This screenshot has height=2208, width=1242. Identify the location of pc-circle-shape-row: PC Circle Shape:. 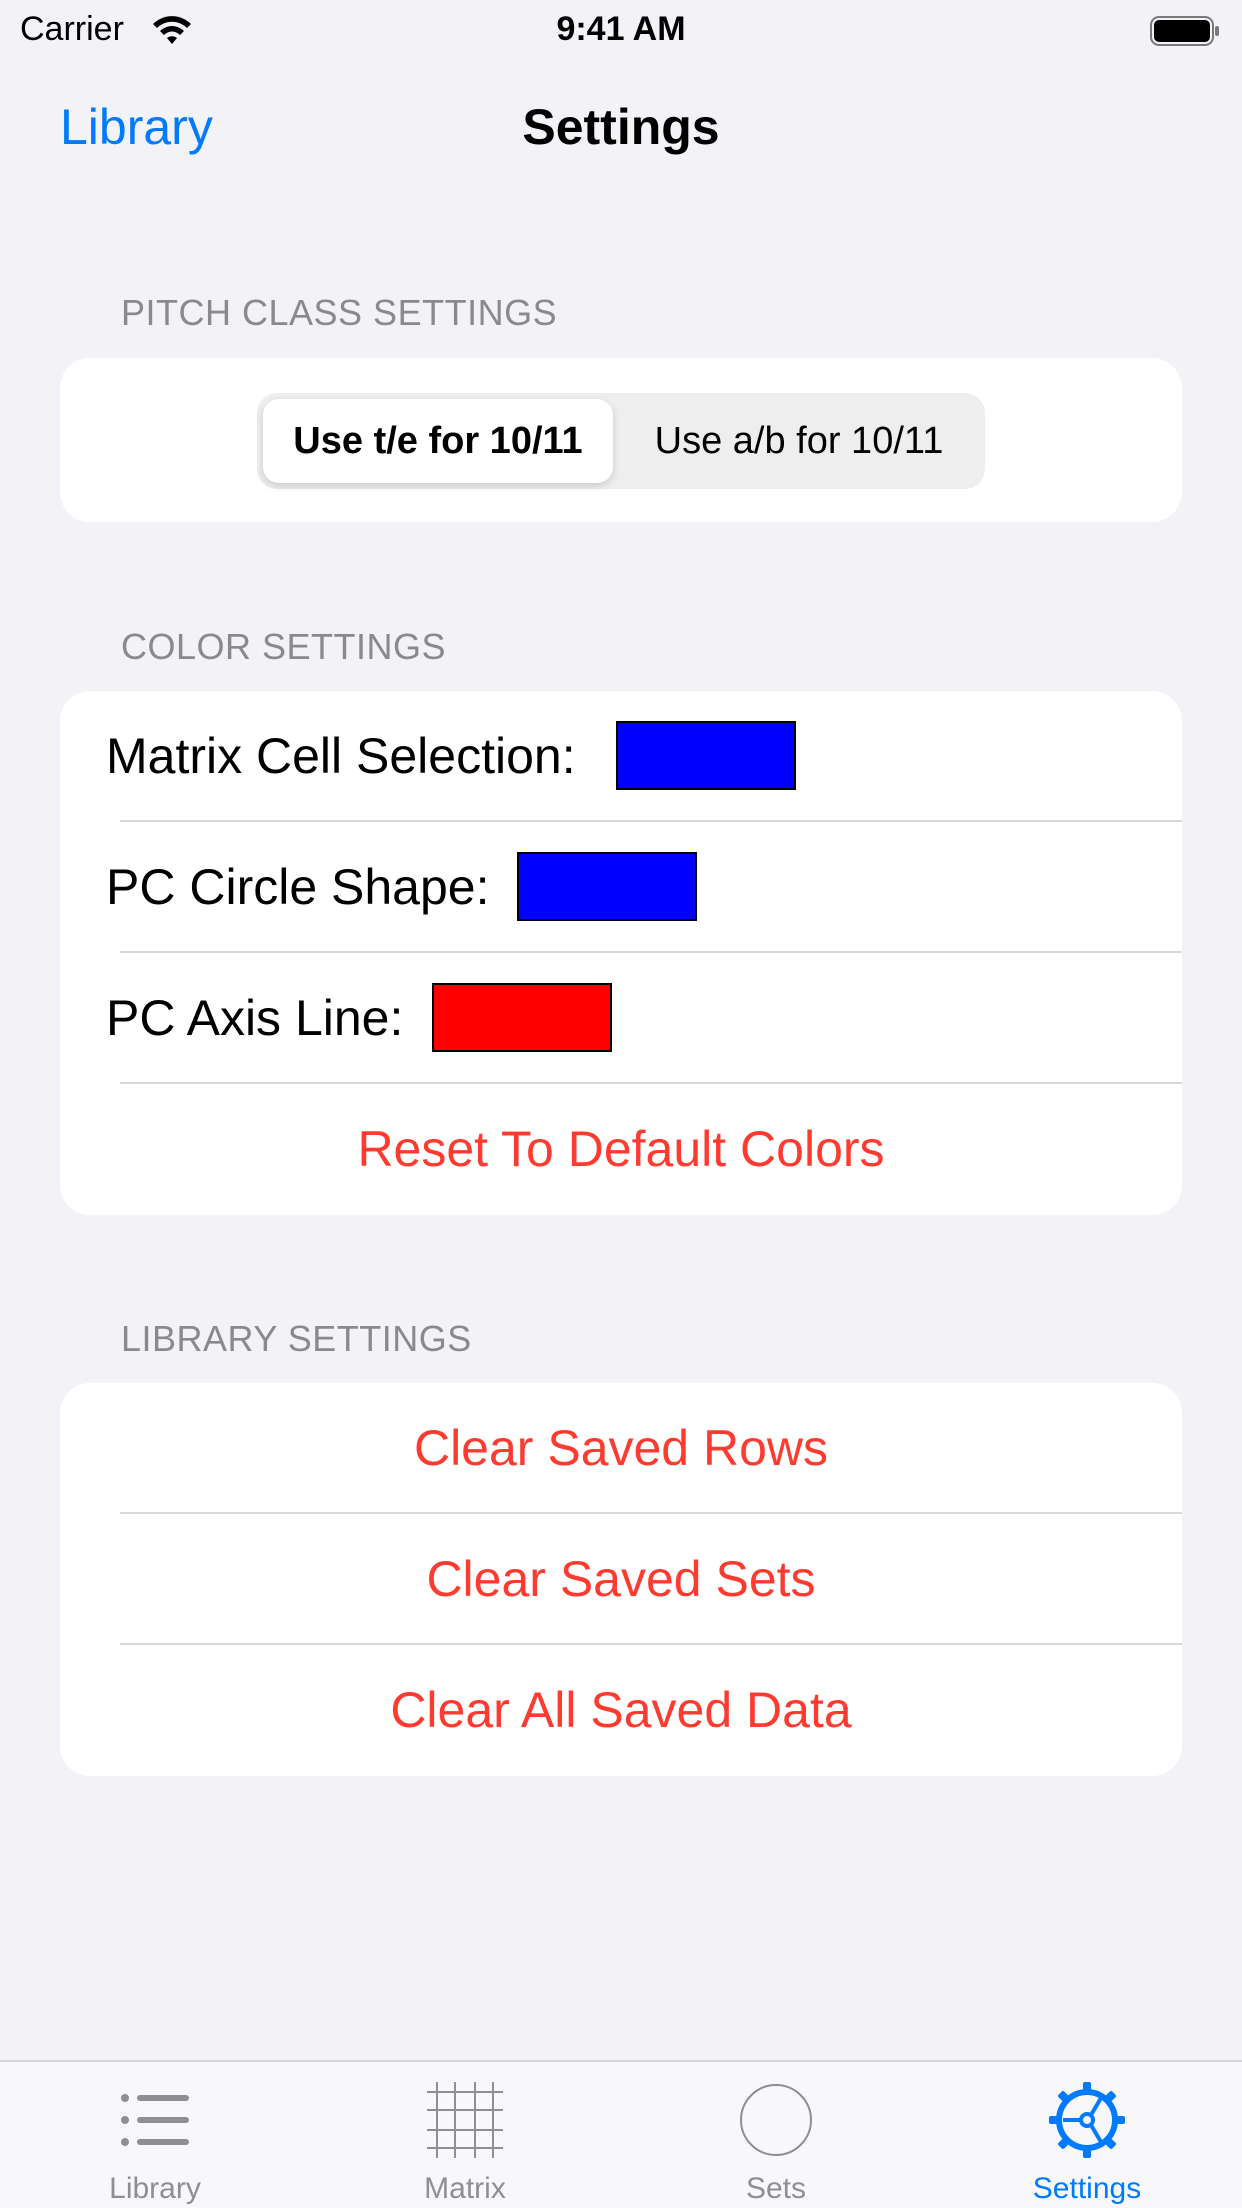
(621, 887).